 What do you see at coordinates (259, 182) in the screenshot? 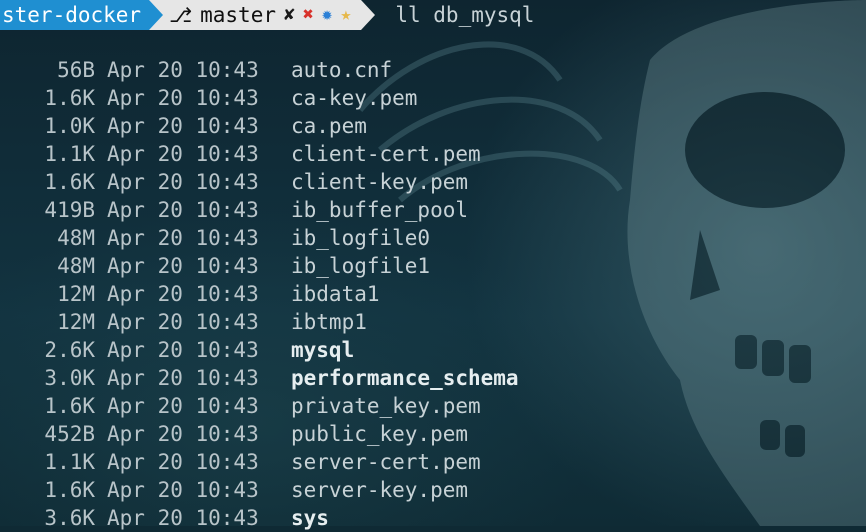
I see `list-item: 1.6K Apr 20 10:43 client-key.pem` at bounding box center [259, 182].